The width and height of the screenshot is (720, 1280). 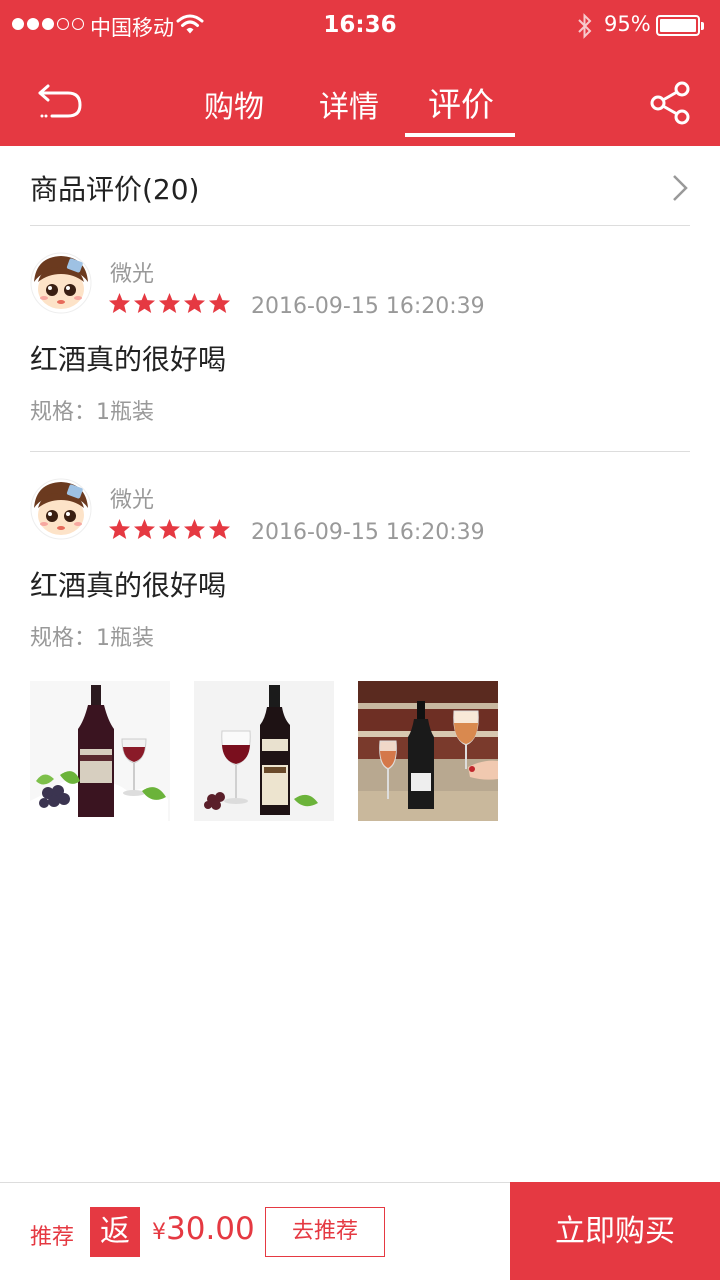 What do you see at coordinates (461, 102) in the screenshot?
I see `tab-reviews: 评价` at bounding box center [461, 102].